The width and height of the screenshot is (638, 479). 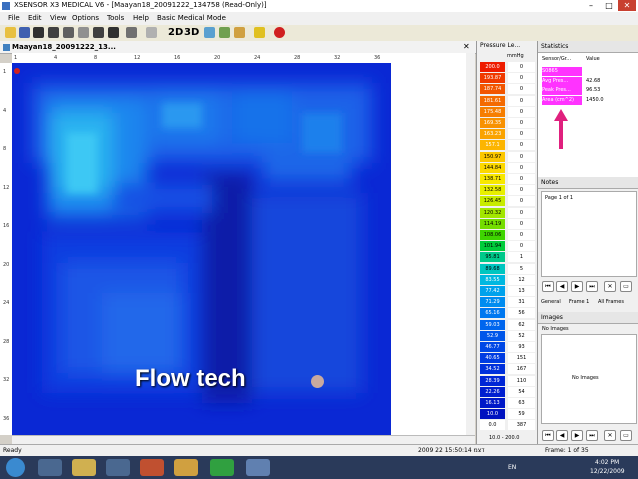 I want to click on legend-row: 65.16 56, so click(x=507, y=313).